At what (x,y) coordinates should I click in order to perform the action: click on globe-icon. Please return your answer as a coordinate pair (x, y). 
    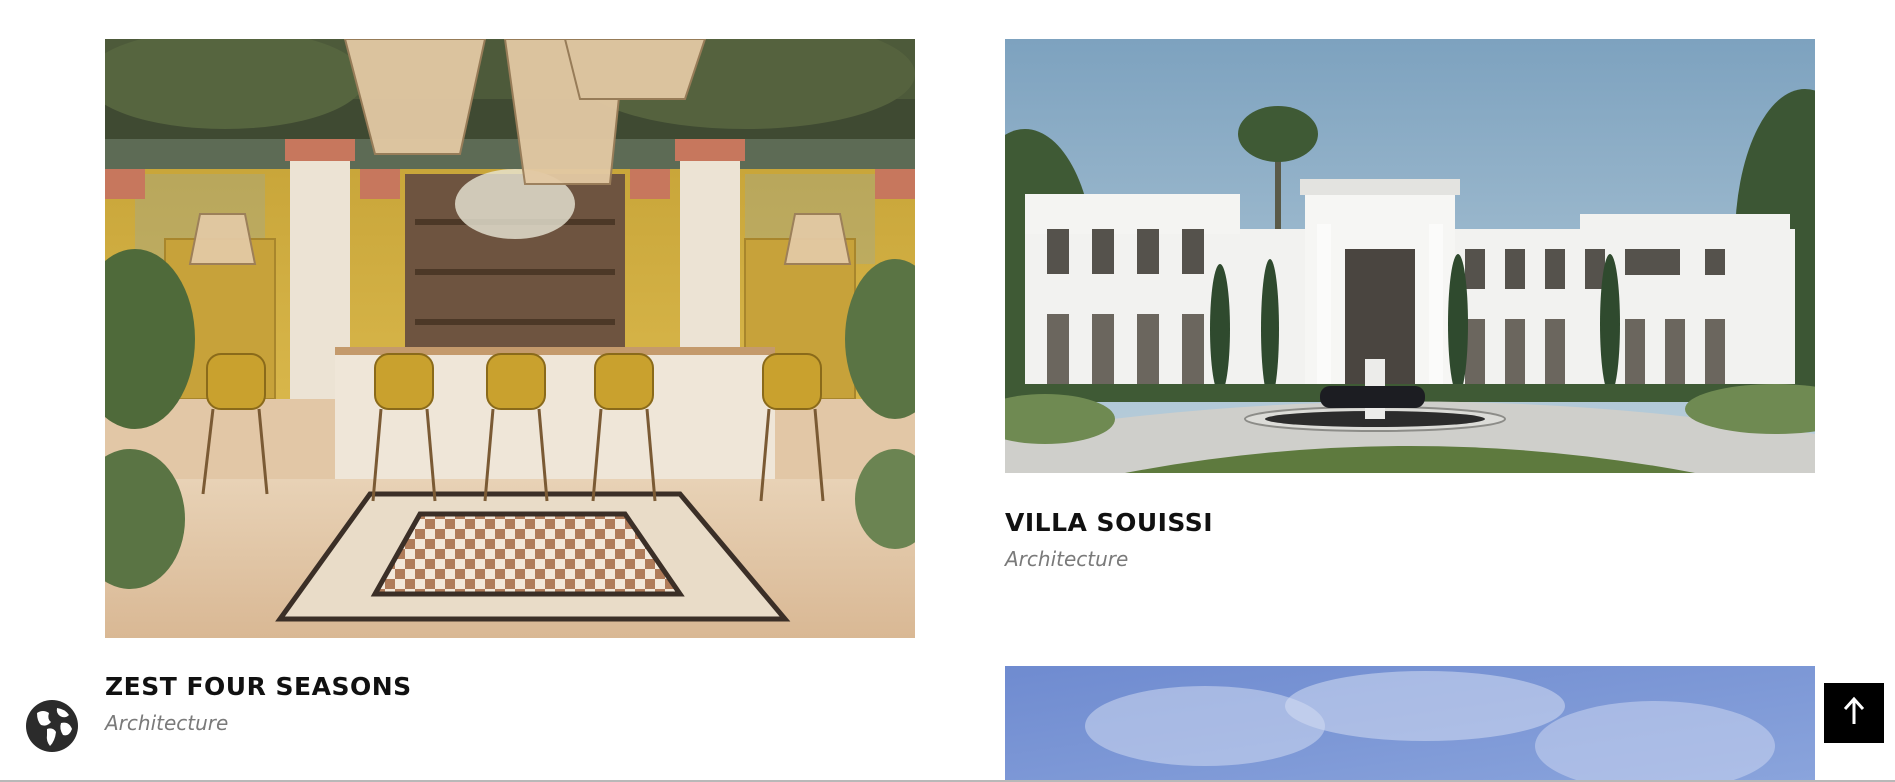
    Looking at the image, I should click on (52, 726).